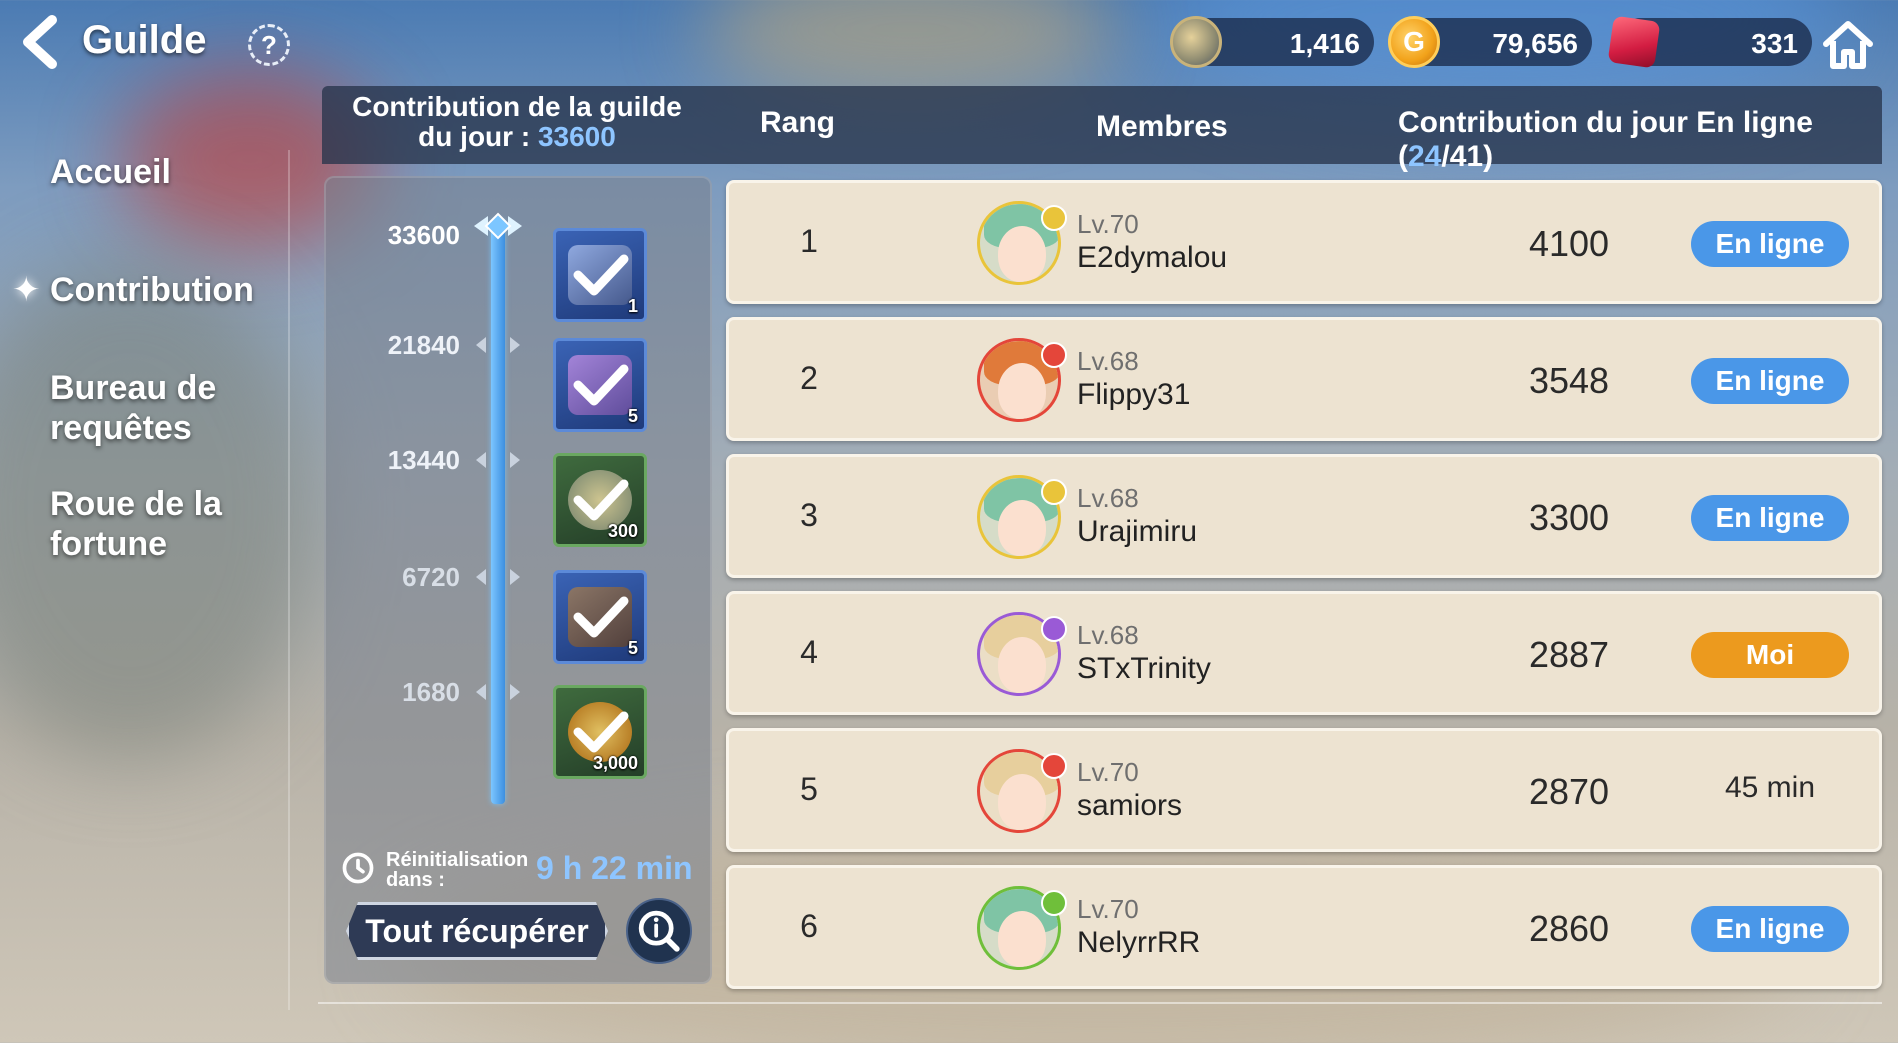 This screenshot has width=1898, height=1043. I want to click on member-row: 4 Lv.68 STxTrinity 2887 Moi, so click(1304, 653).